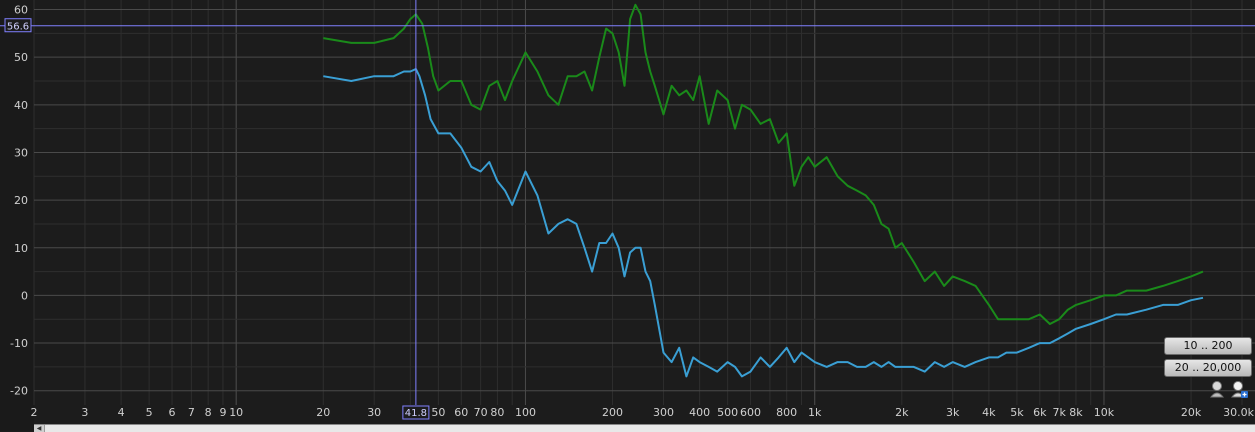 The width and height of the screenshot is (1255, 432). Describe the element at coordinates (438, 412) in the screenshot. I see `x-tick-label: 50` at that location.